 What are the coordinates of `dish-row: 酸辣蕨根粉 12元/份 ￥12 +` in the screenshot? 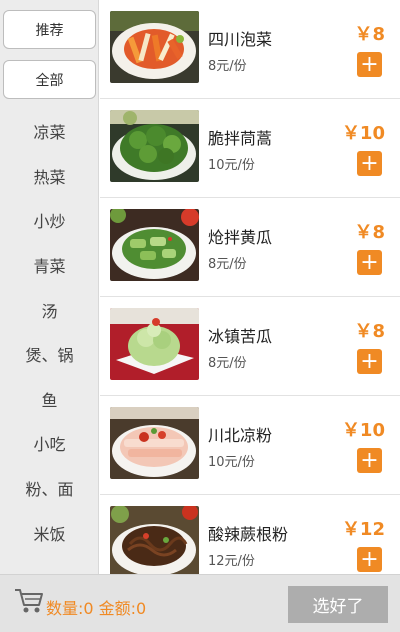 It's located at (250, 534).